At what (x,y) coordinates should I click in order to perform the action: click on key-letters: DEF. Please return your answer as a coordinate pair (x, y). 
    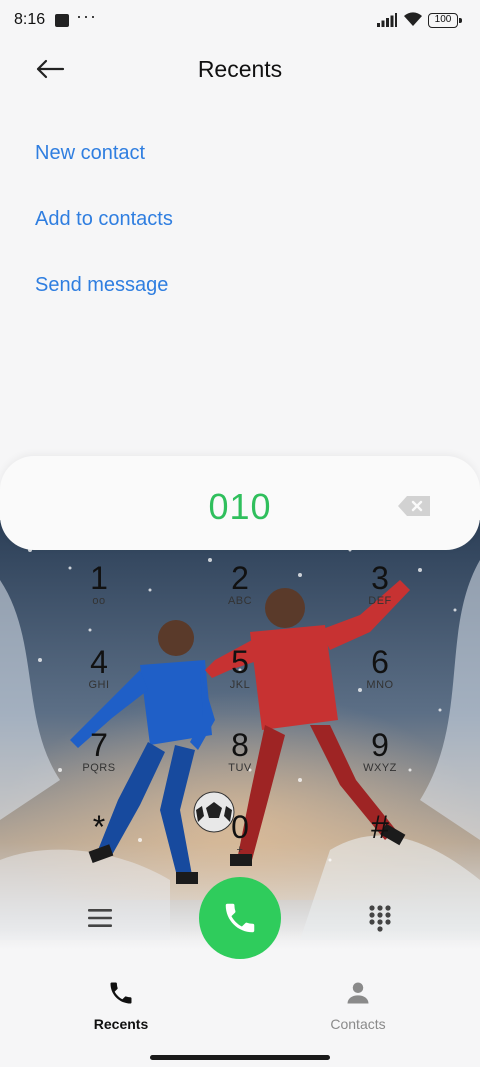
    Looking at the image, I should click on (380, 601).